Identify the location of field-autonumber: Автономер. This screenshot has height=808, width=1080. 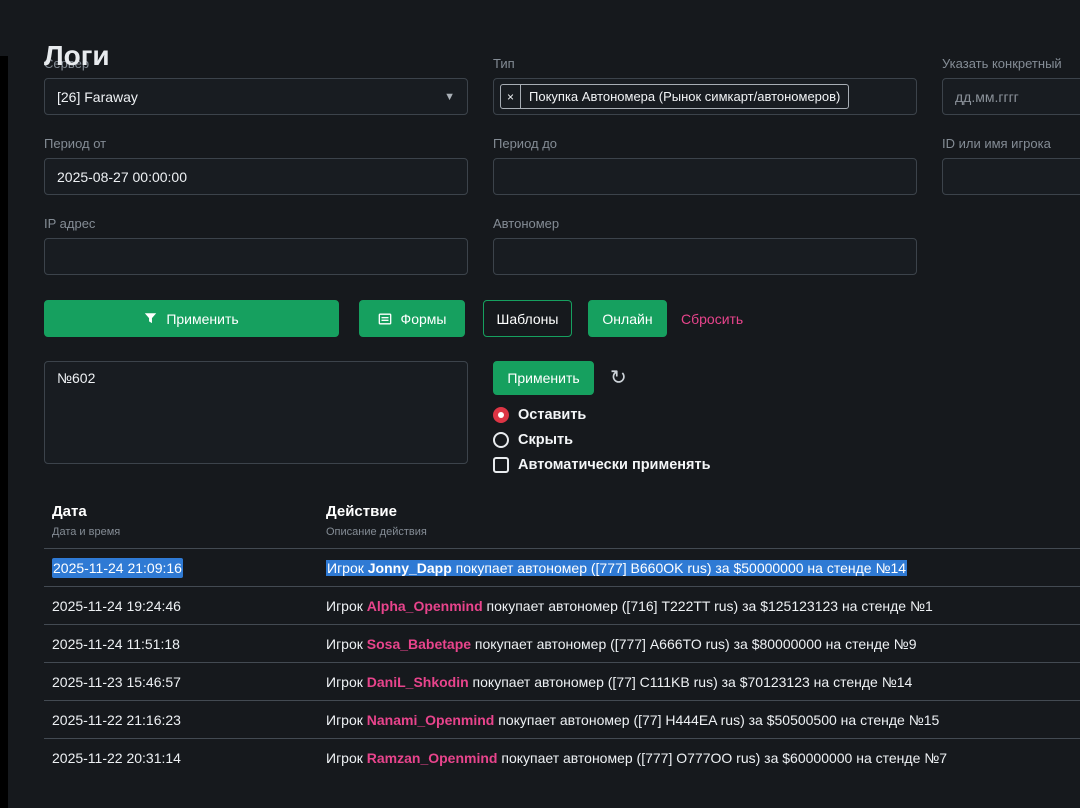
(705, 245).